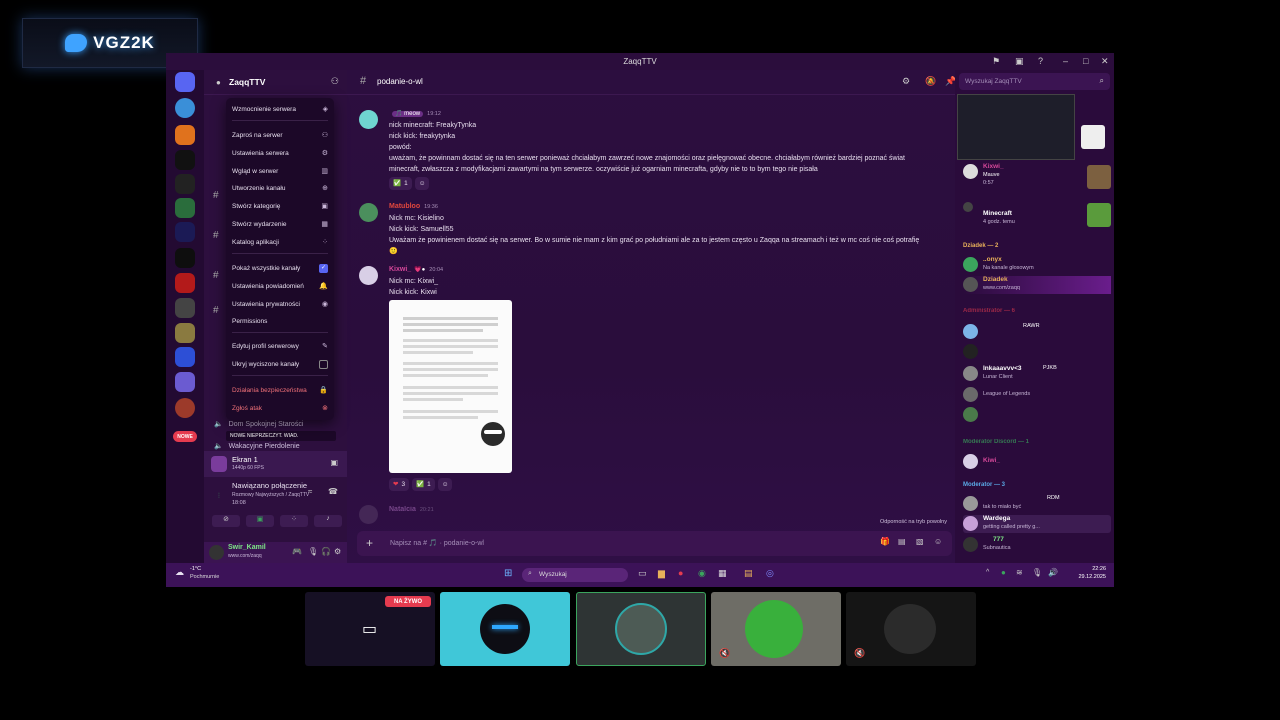 Image resolution: width=1280 pixels, height=720 pixels. What do you see at coordinates (1053, 572) in the screenshot?
I see `volume-icon: 🔊` at bounding box center [1053, 572].